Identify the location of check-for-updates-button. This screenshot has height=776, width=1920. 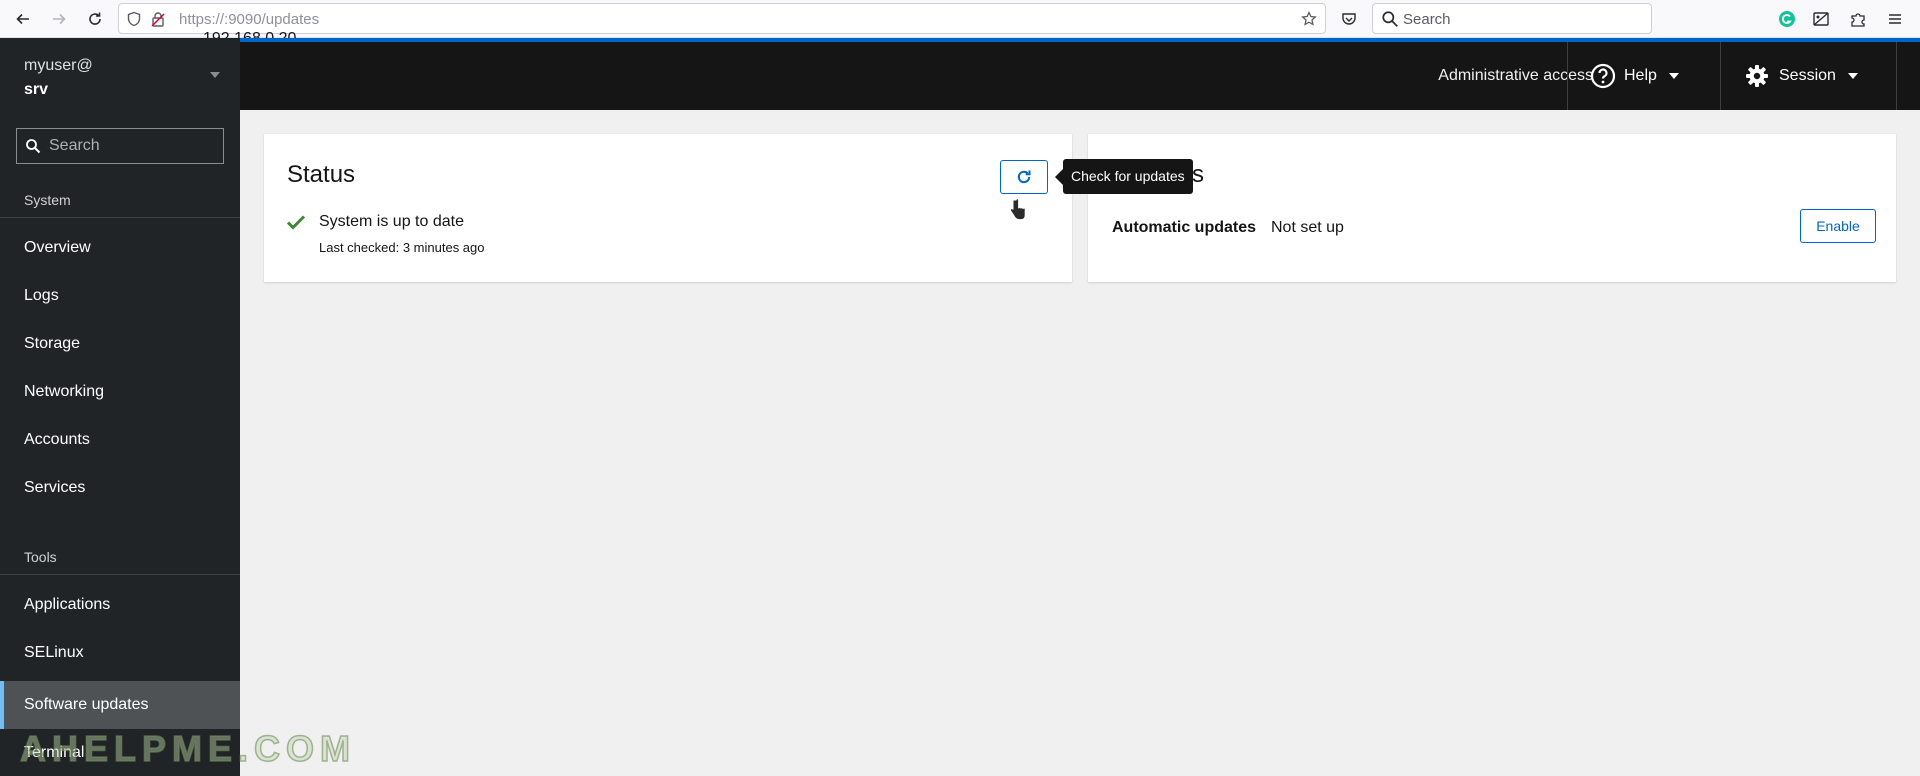
(1024, 177).